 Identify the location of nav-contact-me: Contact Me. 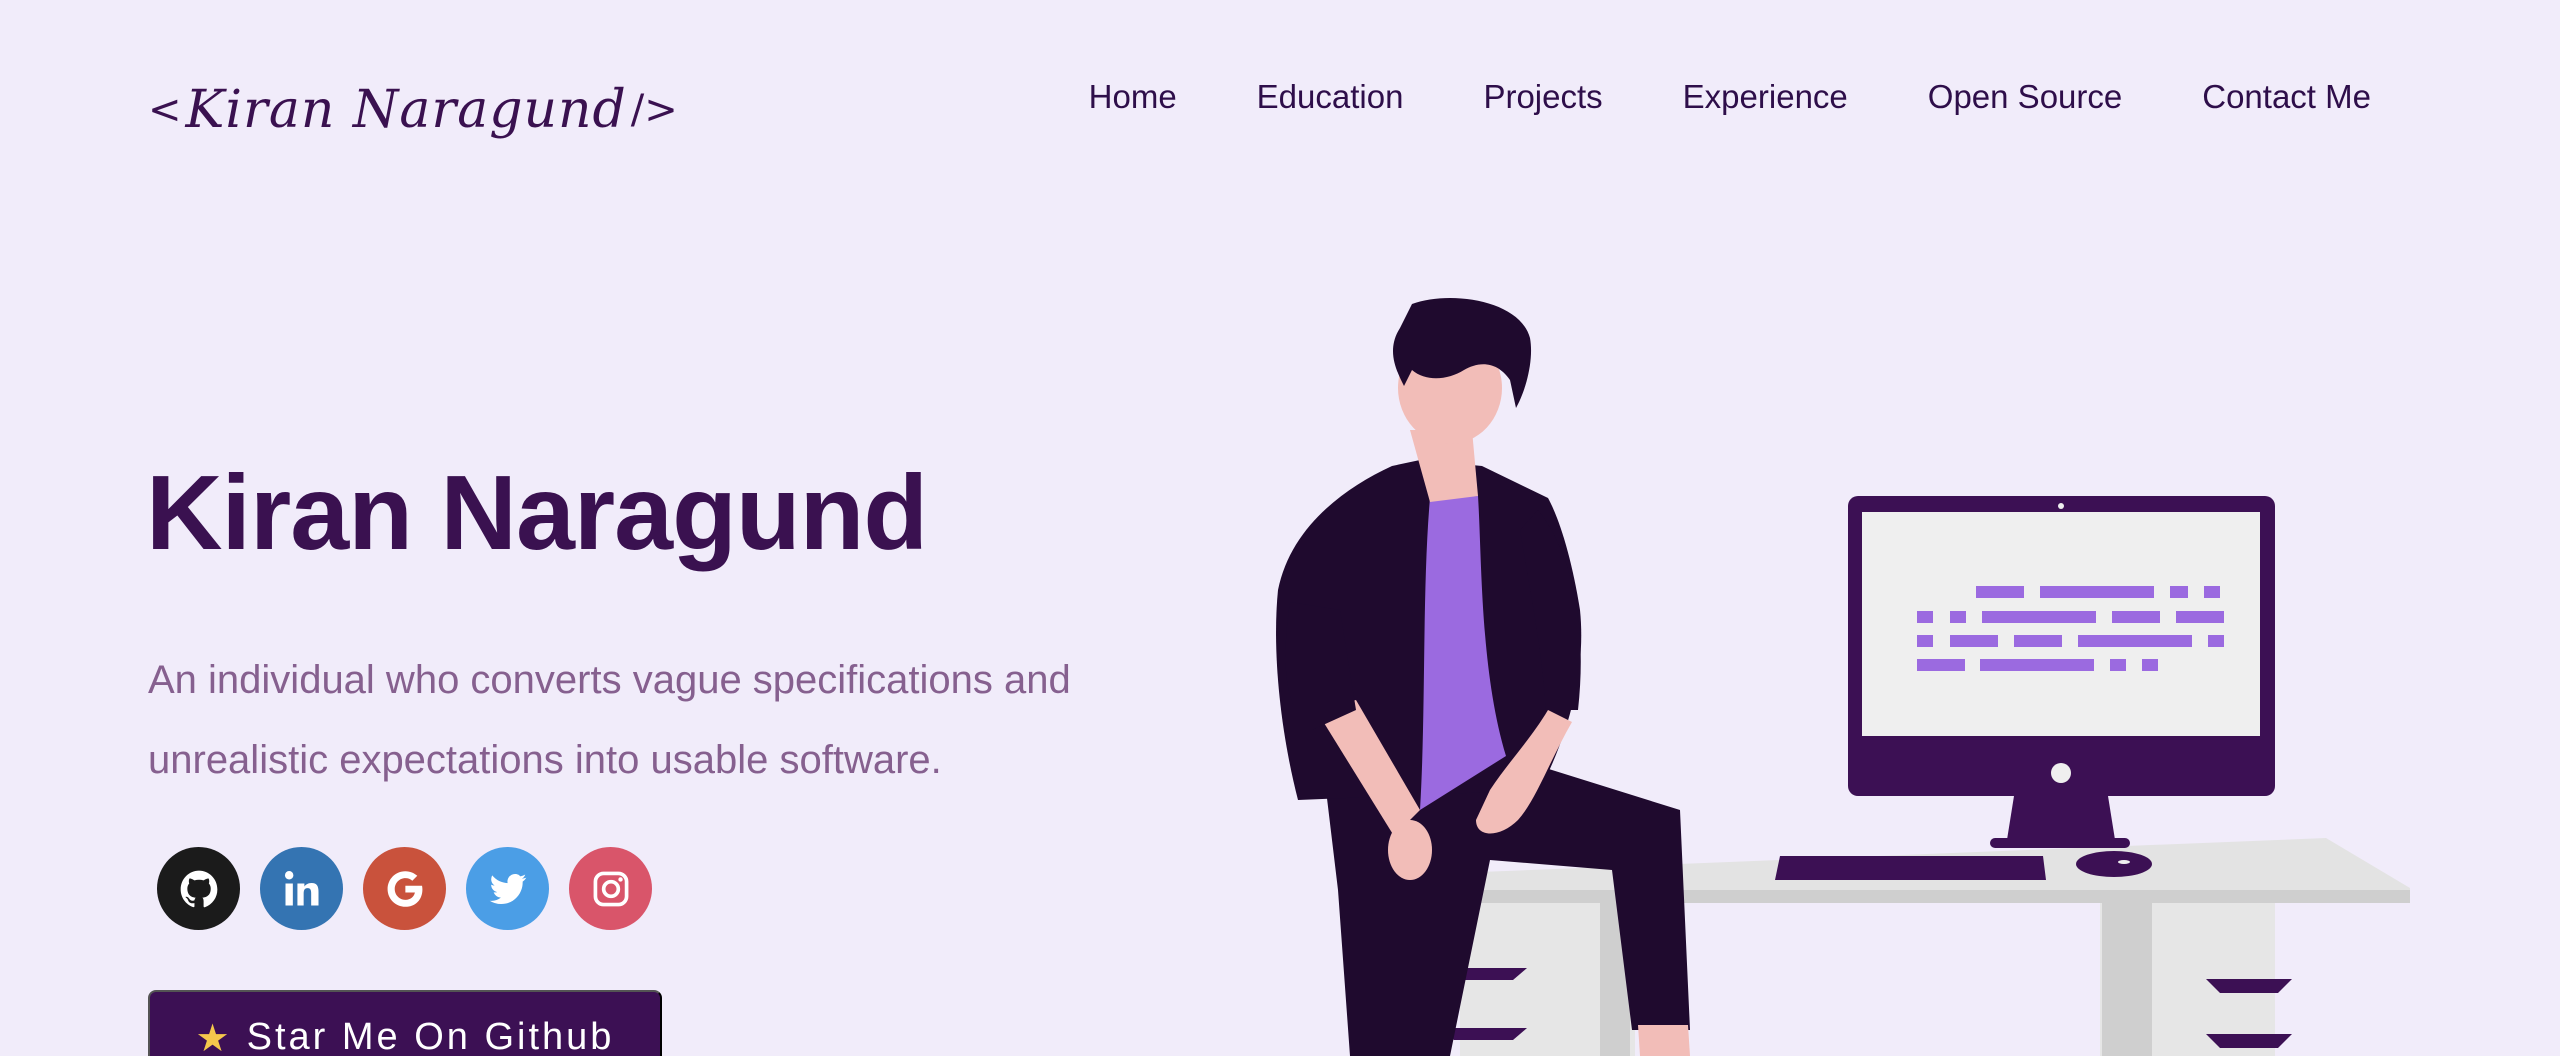
(2266, 97).